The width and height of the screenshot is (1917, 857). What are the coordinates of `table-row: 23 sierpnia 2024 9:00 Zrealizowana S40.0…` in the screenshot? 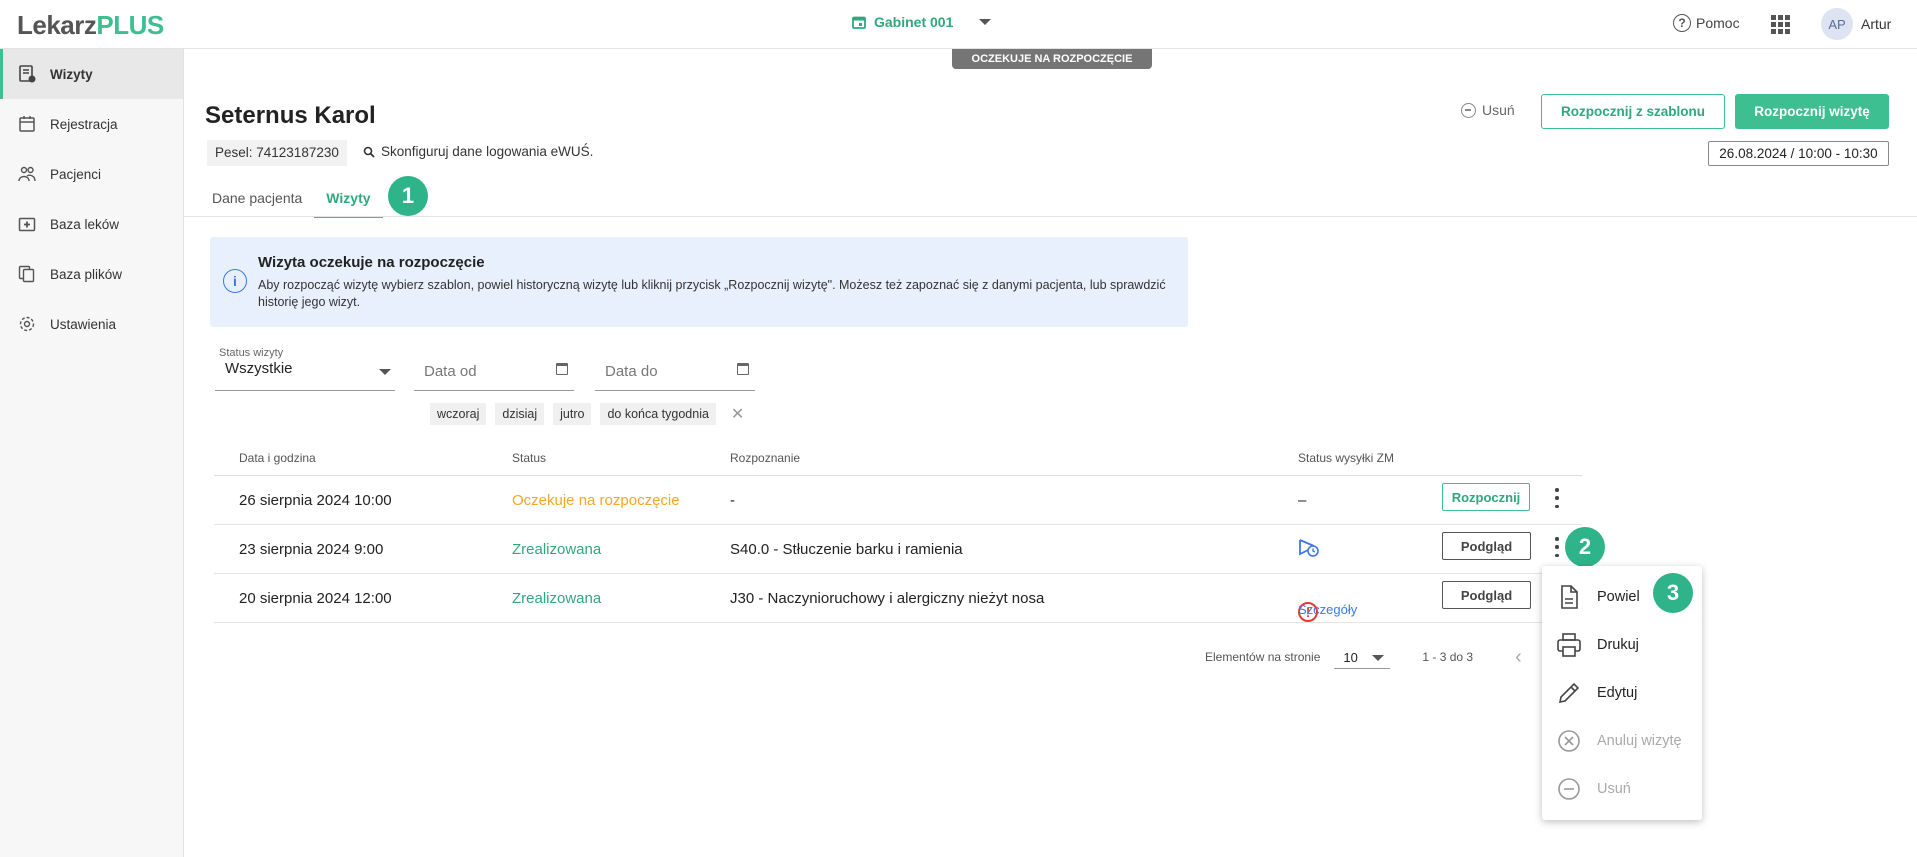 It's located at (898, 549).